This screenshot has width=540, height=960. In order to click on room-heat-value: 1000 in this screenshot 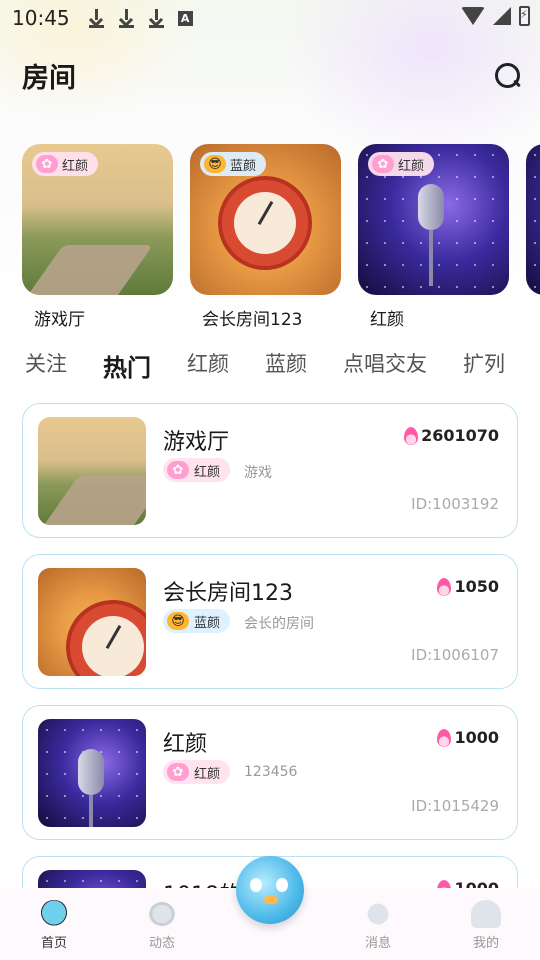, I will do `click(476, 737)`.